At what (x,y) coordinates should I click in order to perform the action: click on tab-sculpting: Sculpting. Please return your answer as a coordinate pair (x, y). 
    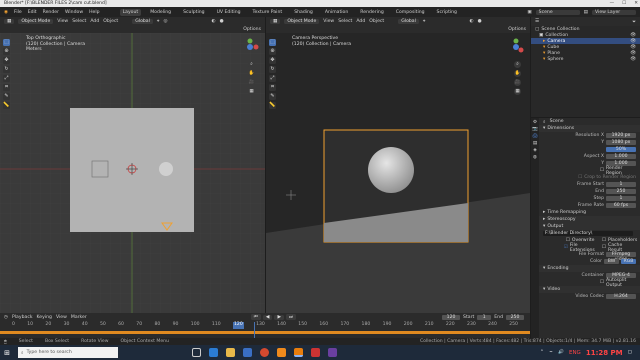
    Looking at the image, I should click on (193, 12).